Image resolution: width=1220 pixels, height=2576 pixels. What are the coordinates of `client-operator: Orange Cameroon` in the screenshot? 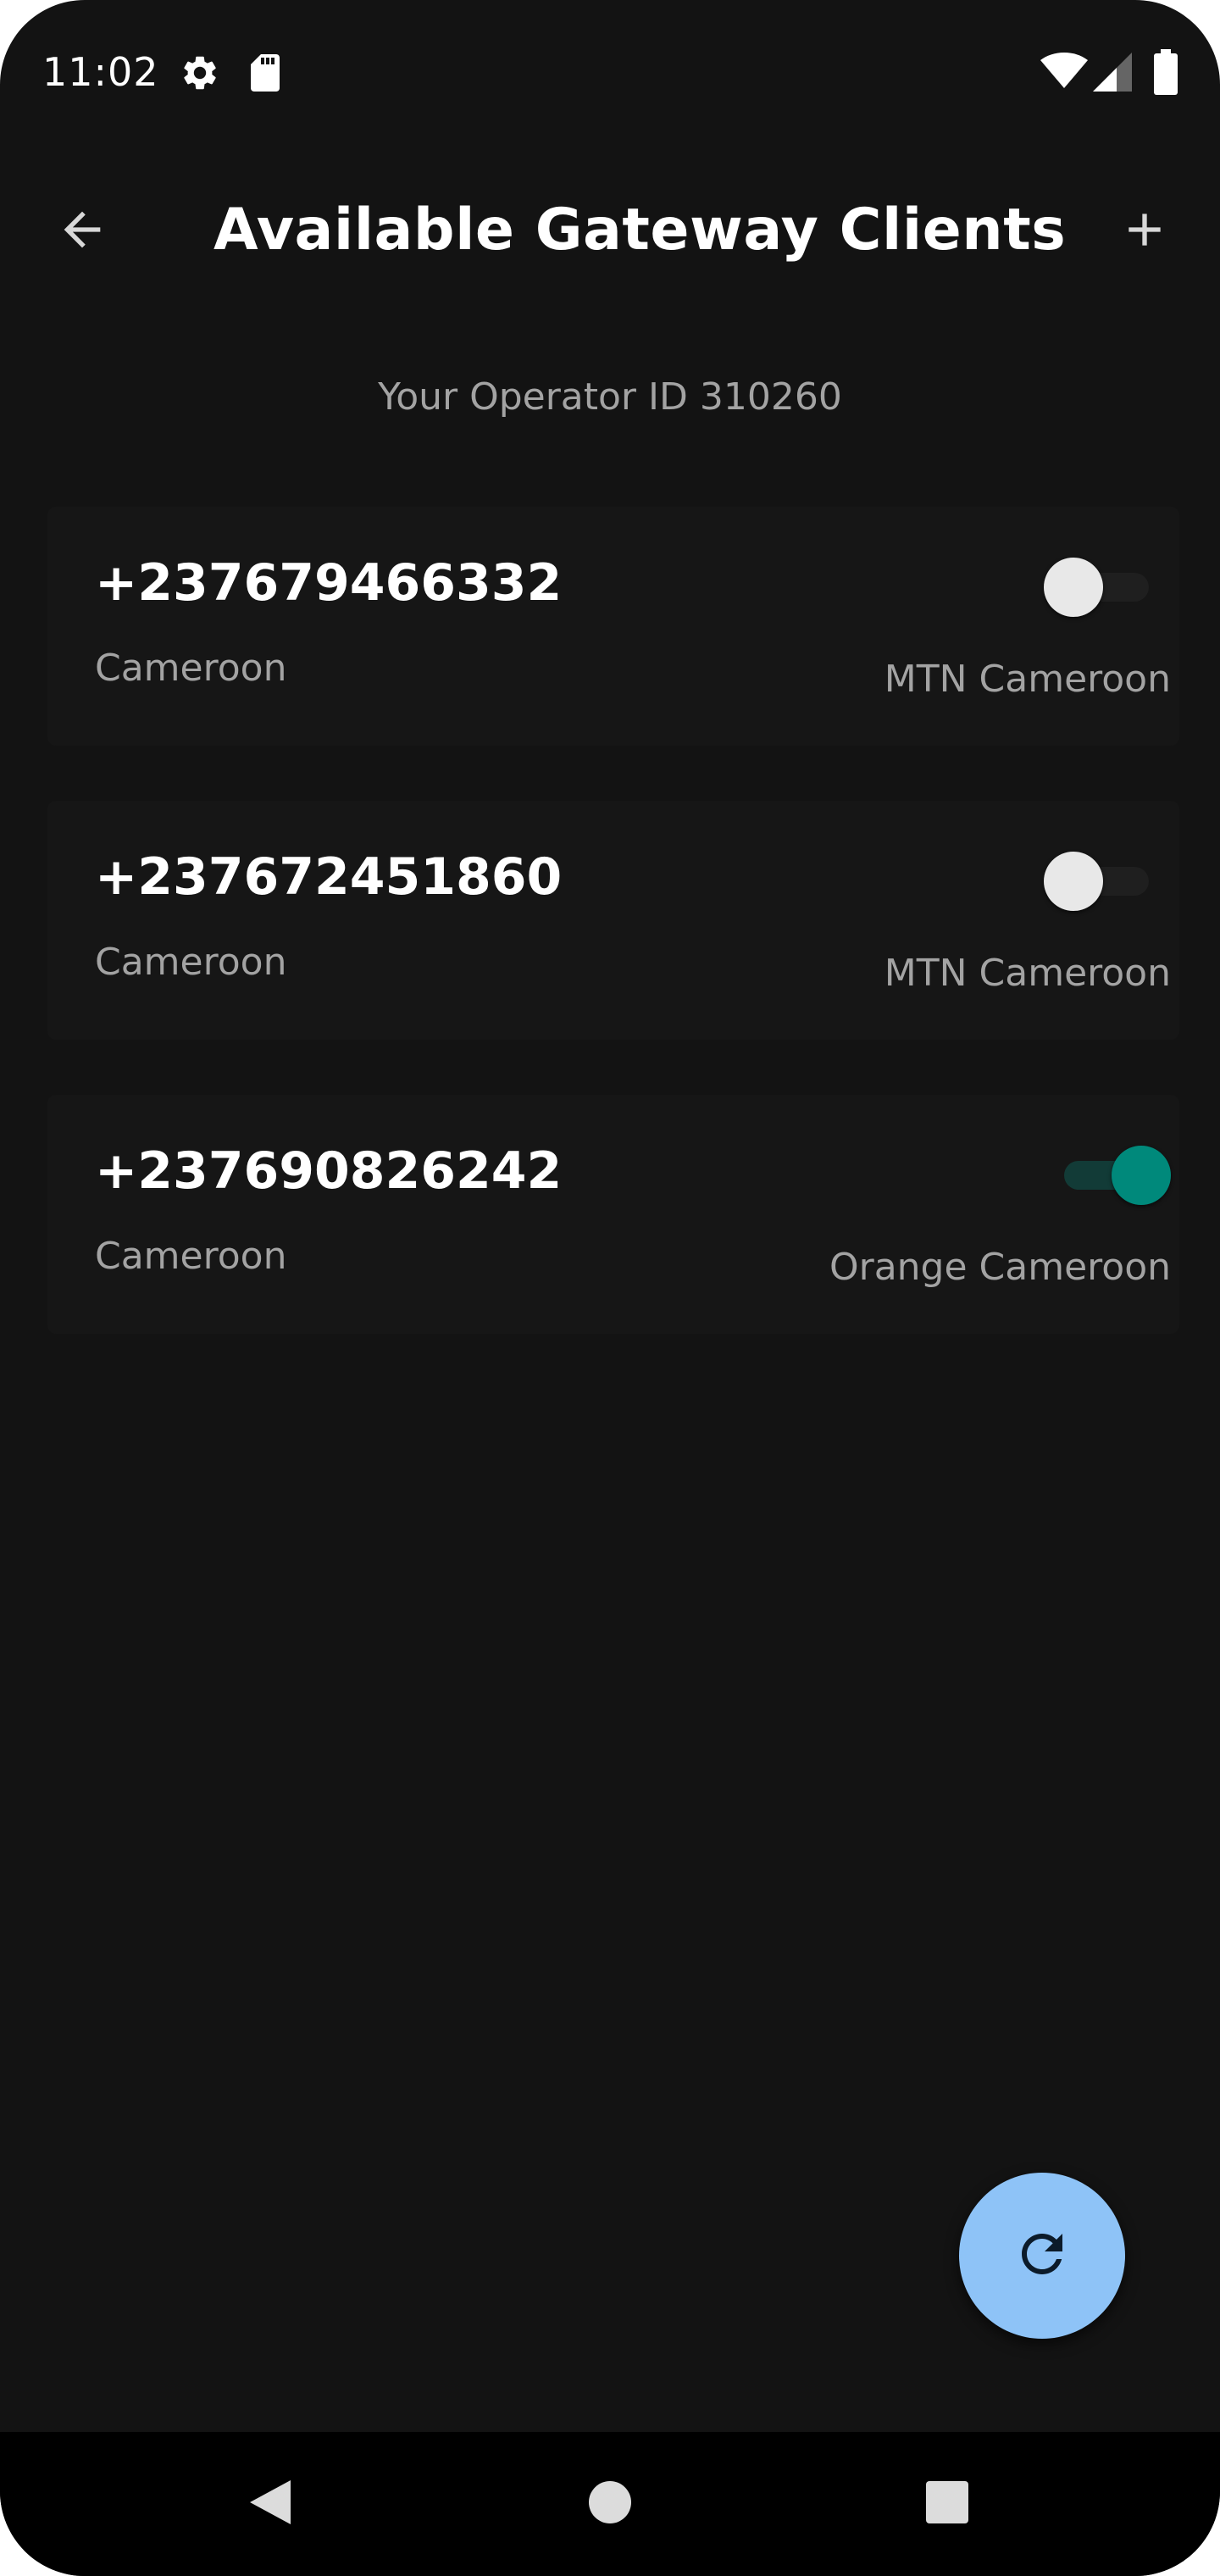 It's located at (1000, 1267).